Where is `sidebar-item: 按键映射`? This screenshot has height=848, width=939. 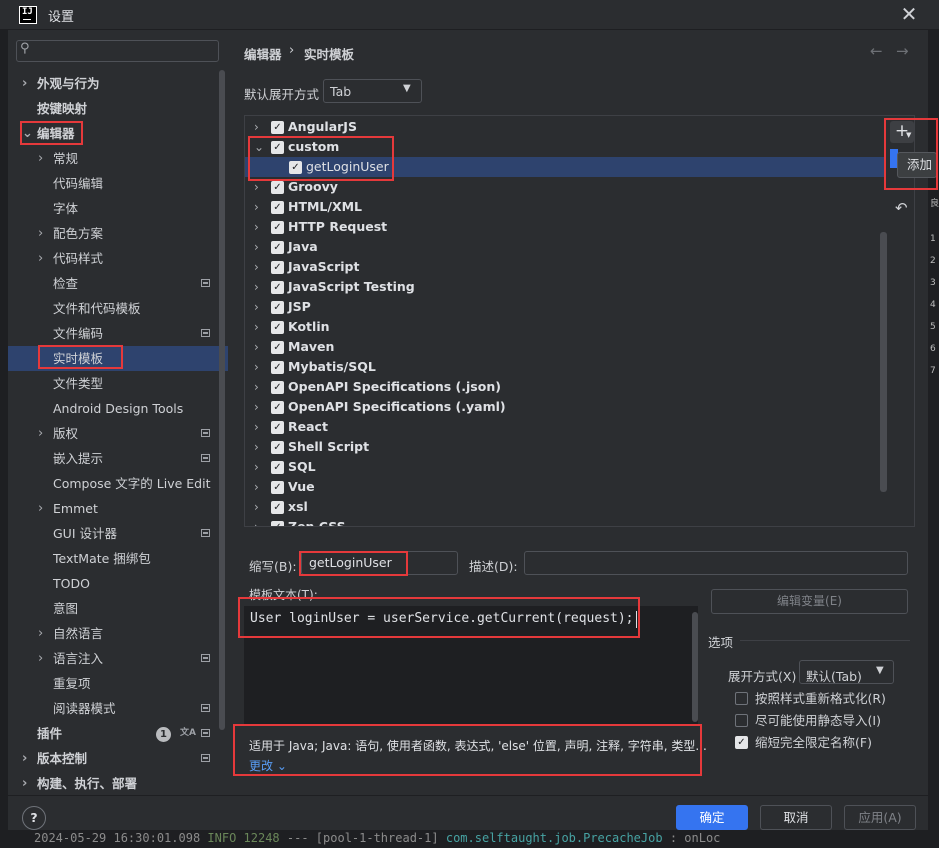 sidebar-item: 按键映射 is located at coordinates (118, 108).